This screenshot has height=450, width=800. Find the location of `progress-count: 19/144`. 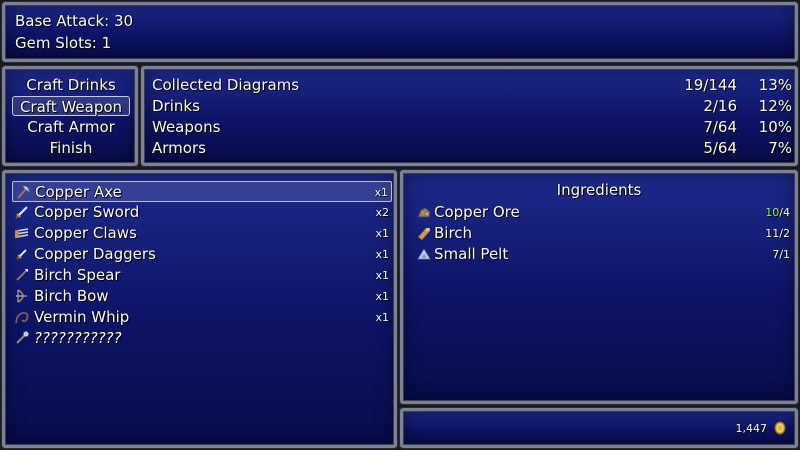

progress-count: 19/144 is located at coordinates (710, 85).